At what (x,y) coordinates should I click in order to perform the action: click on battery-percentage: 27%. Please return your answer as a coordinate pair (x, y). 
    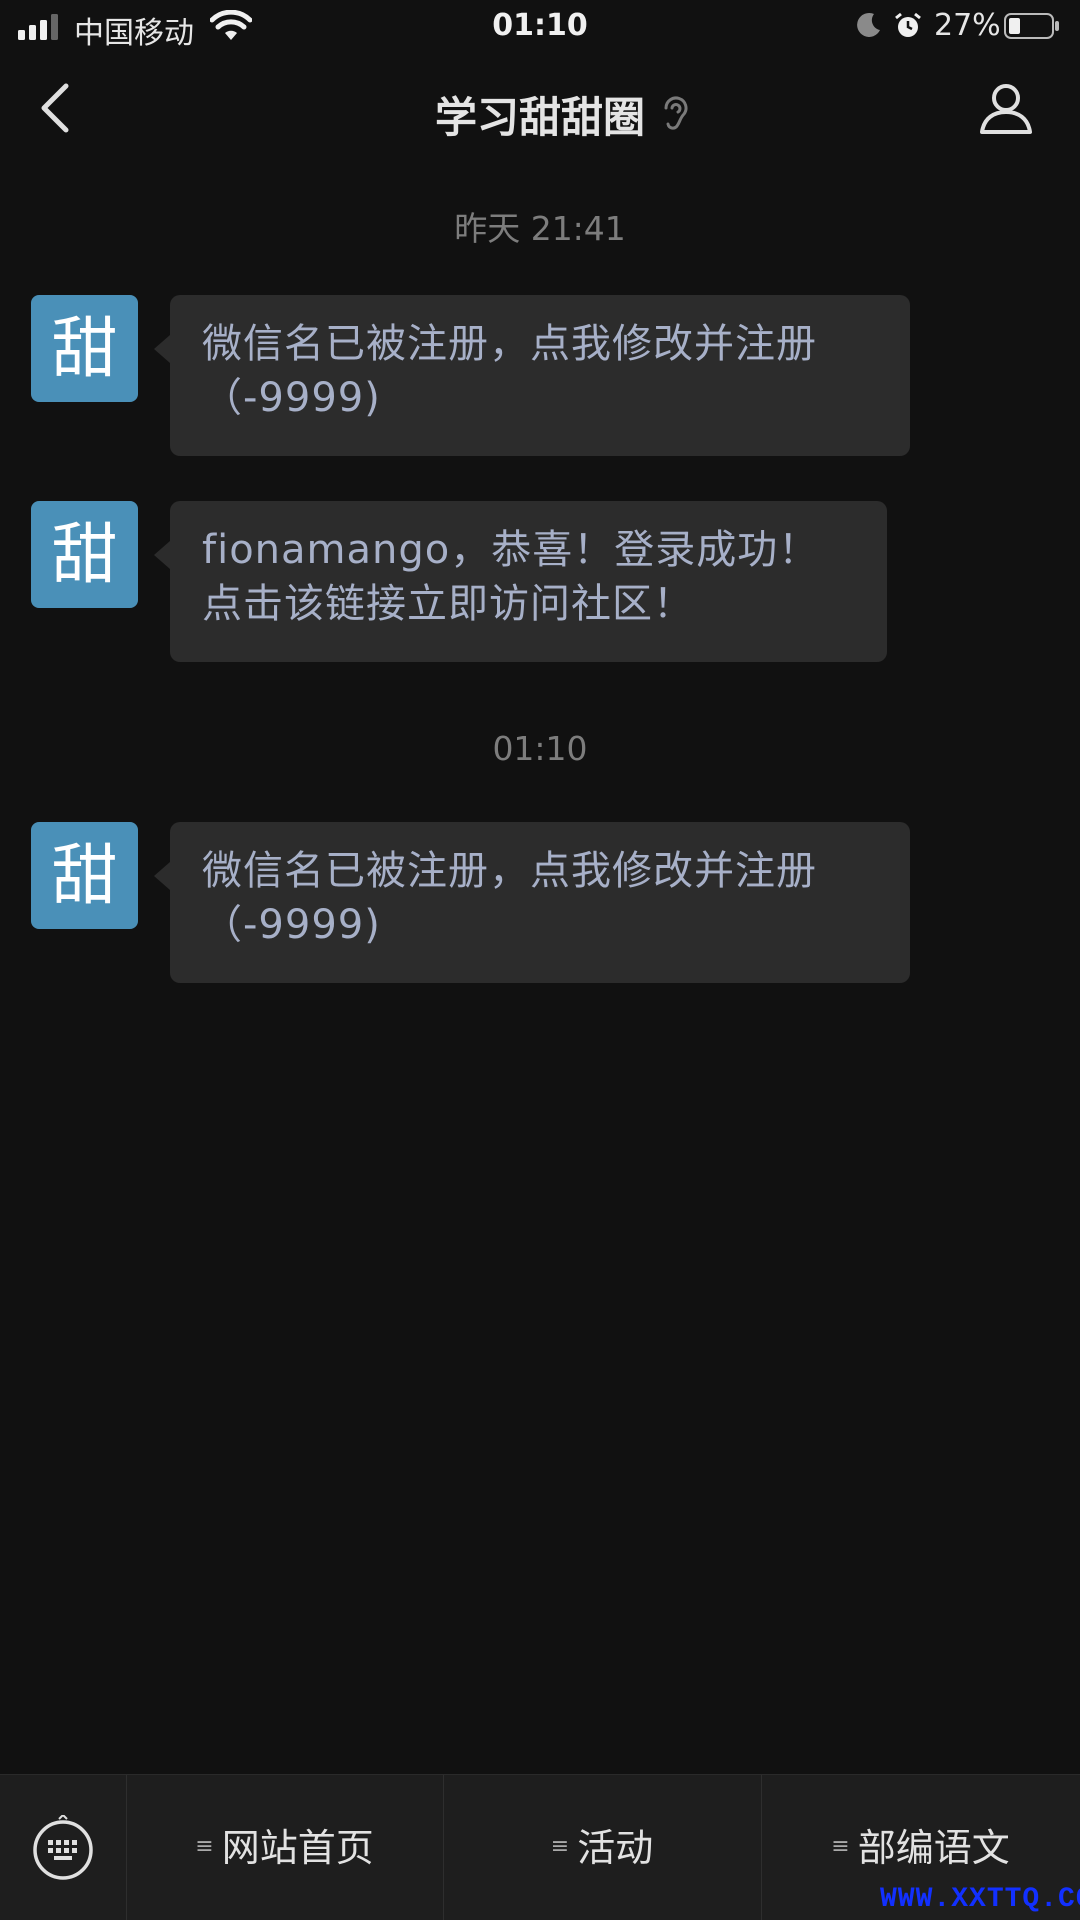
    Looking at the image, I should click on (967, 25).